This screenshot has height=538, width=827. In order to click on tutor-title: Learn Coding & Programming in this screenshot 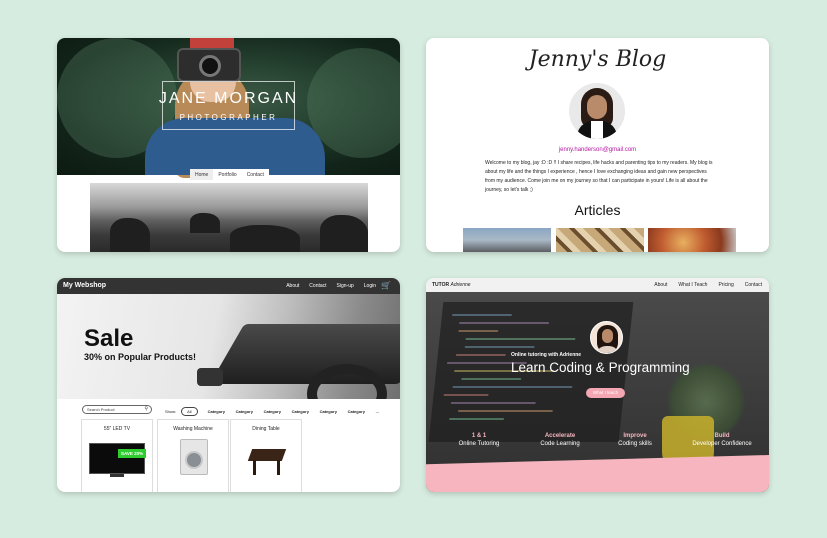, I will do `click(600, 367)`.